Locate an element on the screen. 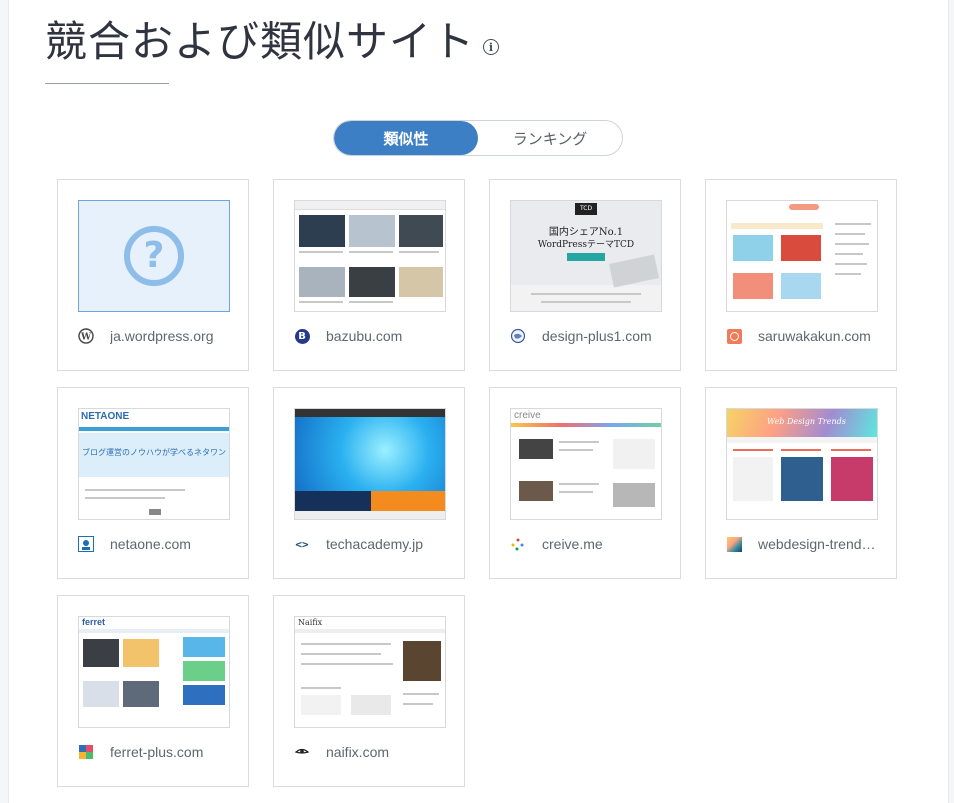  site-card: Web Design Trends webdesign-trends.net is located at coordinates (801, 483).